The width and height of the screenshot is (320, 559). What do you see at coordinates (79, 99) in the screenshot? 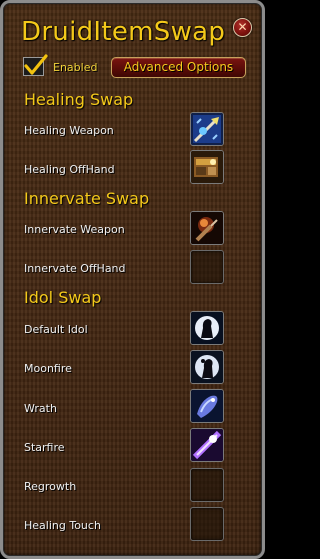
I see `section-header-healing-swap: Healing Swap` at bounding box center [79, 99].